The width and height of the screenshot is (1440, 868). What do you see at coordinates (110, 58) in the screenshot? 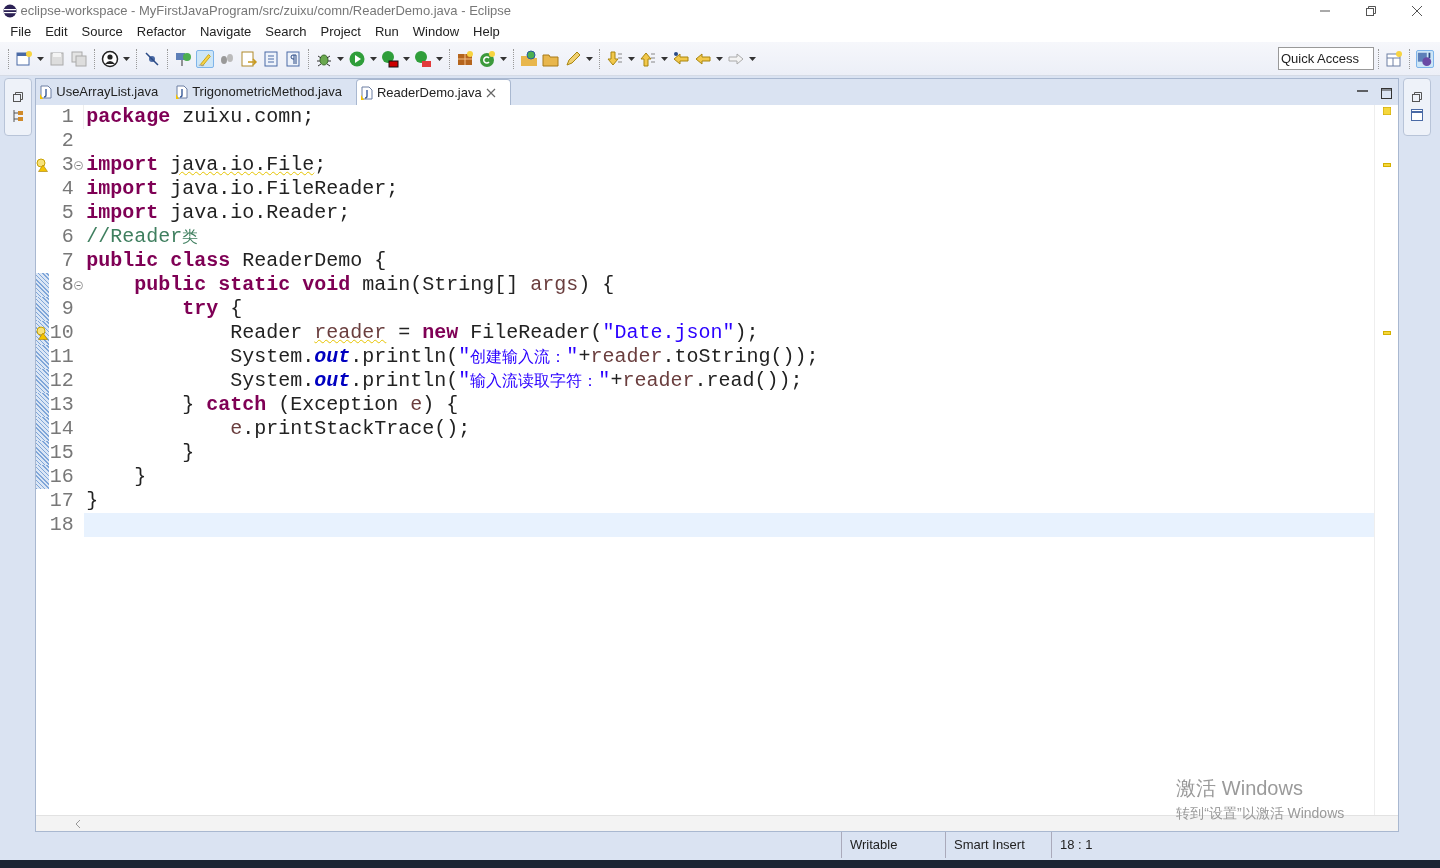
I see `person-icon` at bounding box center [110, 58].